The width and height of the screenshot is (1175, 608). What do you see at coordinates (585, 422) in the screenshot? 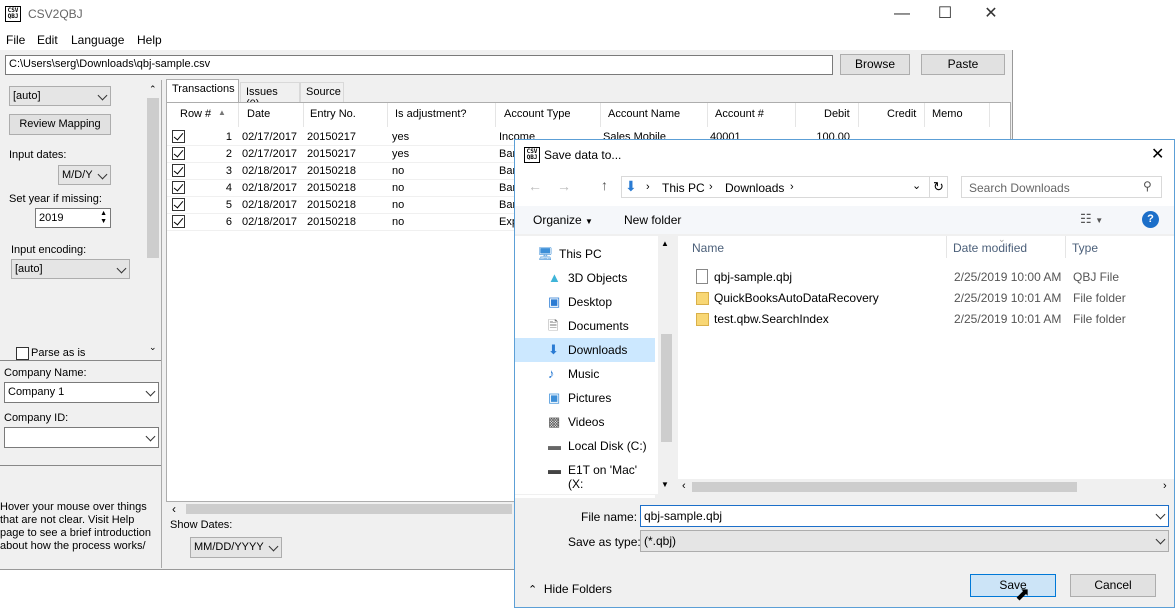
I see `sidebar-item-videos: ▩ Videos` at bounding box center [585, 422].